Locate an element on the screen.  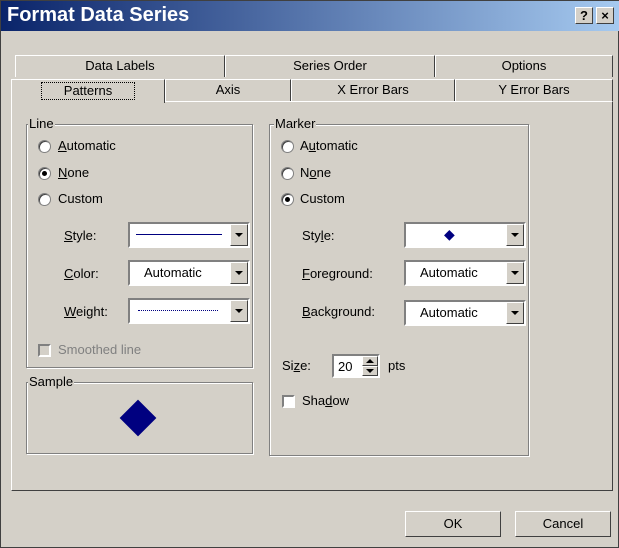
background-combo: Automatic is located at coordinates (465, 313).